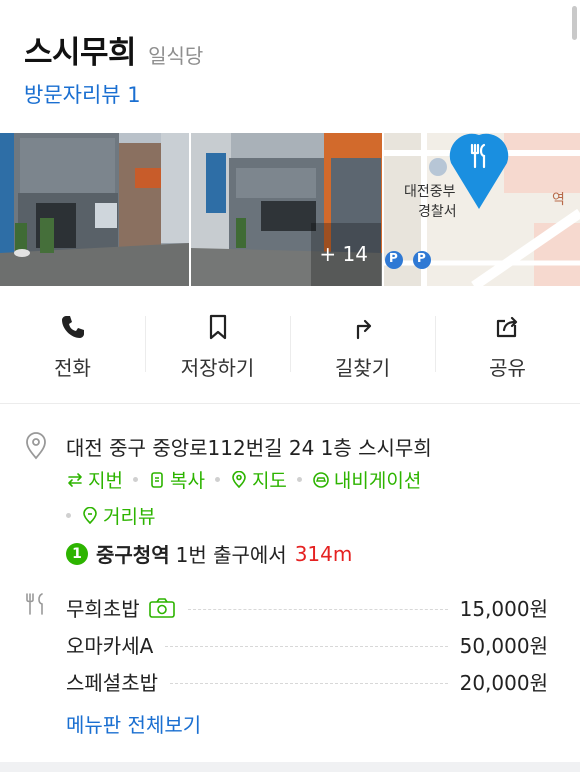 This screenshot has height=772, width=580. What do you see at coordinates (503, 683) in the screenshot?
I see `menu-item-price: 20,000원` at bounding box center [503, 683].